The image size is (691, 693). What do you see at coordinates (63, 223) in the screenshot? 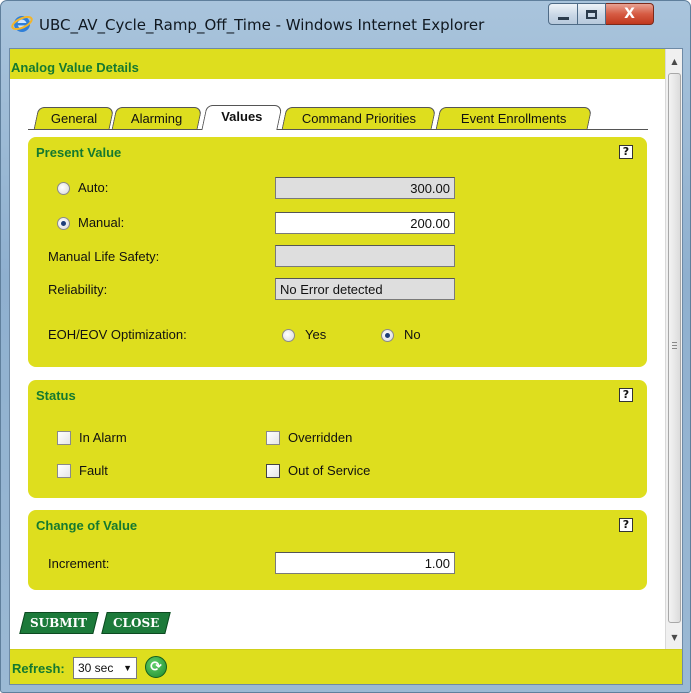
I see `manual-radio` at bounding box center [63, 223].